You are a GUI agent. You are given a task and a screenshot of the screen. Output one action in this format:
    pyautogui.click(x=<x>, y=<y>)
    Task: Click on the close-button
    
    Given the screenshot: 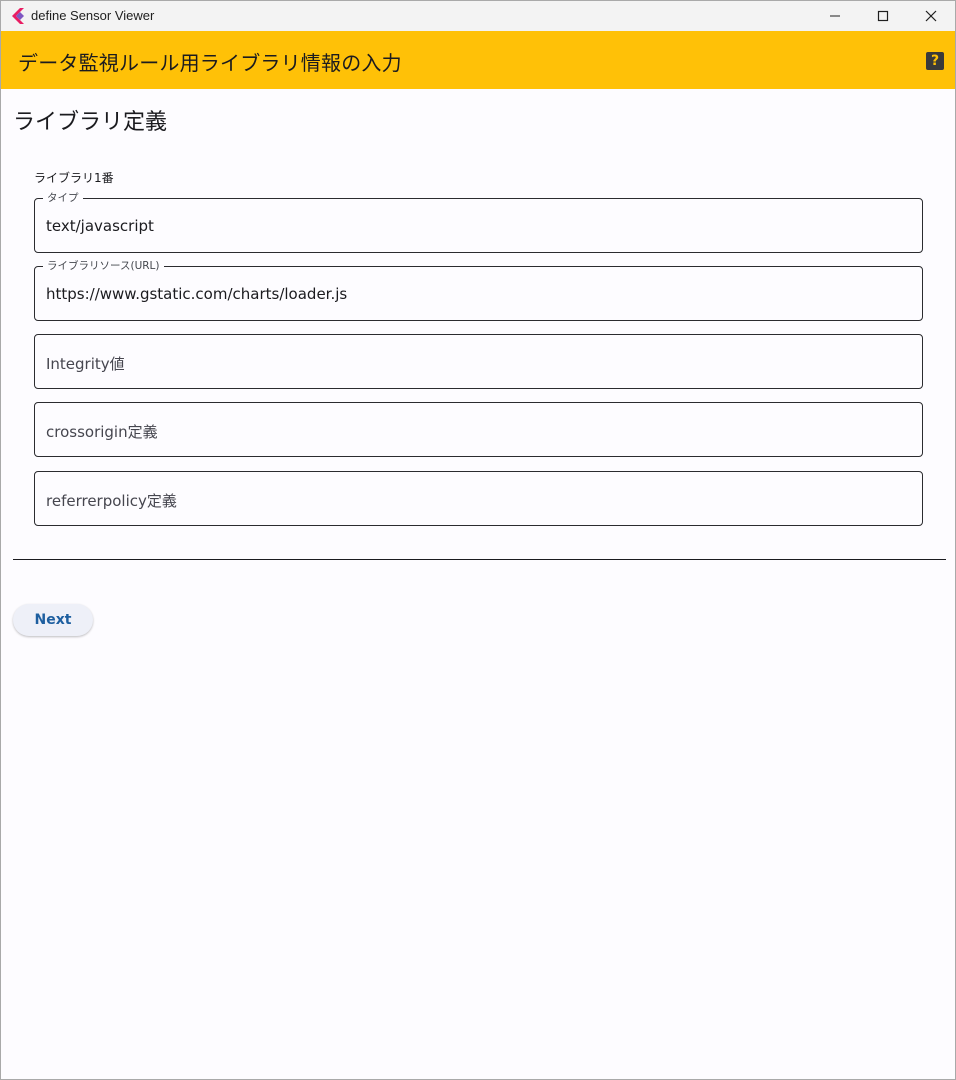 What is the action you would take?
    pyautogui.click(x=931, y=16)
    